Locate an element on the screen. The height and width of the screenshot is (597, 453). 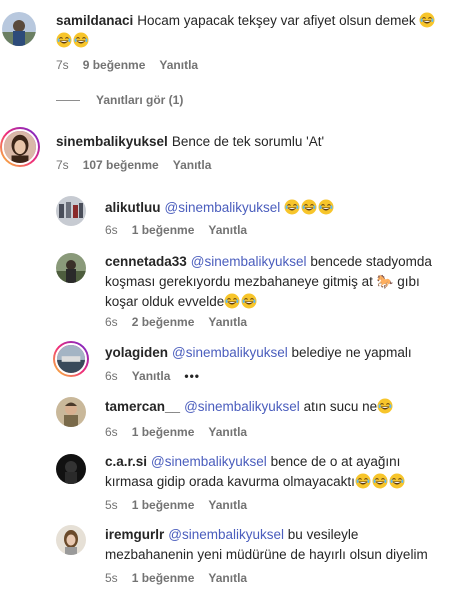
username: cennetada33 is located at coordinates (146, 261).